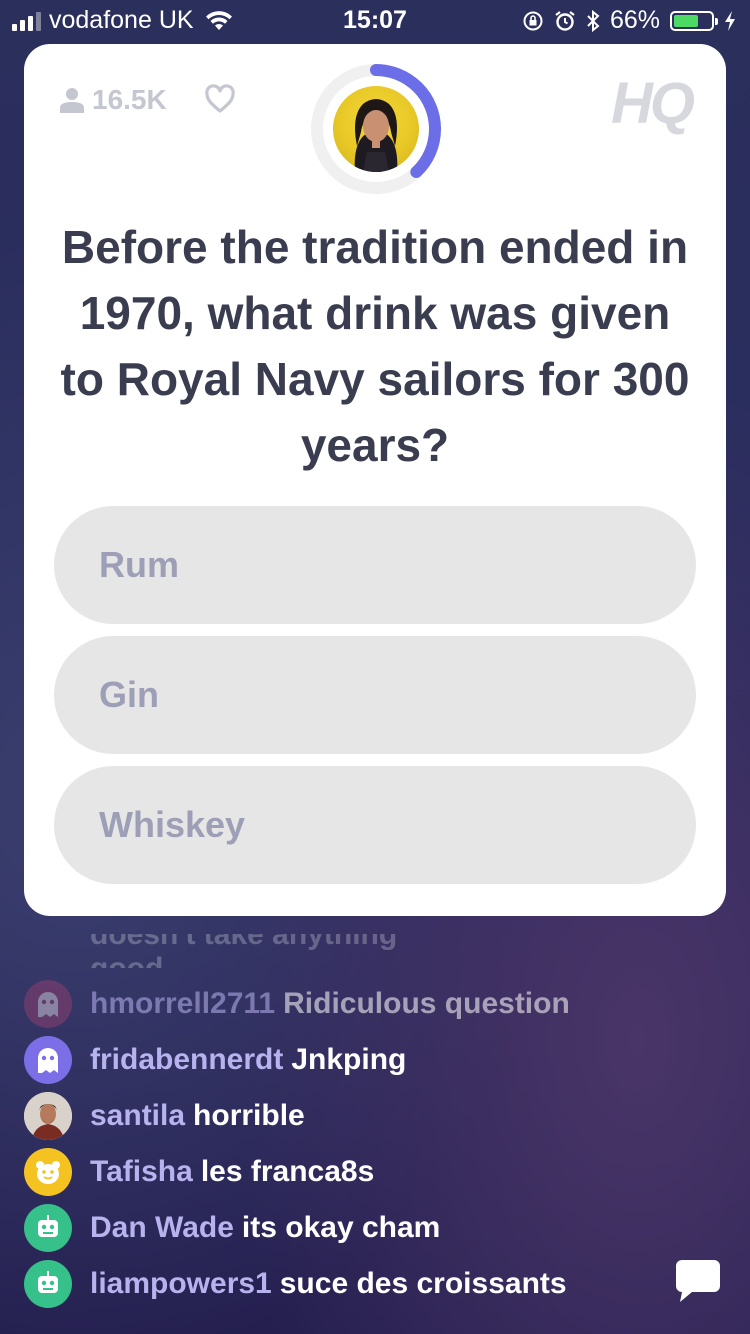 This screenshot has height=1334, width=750. I want to click on chat-text: Jnkping, so click(349, 1059).